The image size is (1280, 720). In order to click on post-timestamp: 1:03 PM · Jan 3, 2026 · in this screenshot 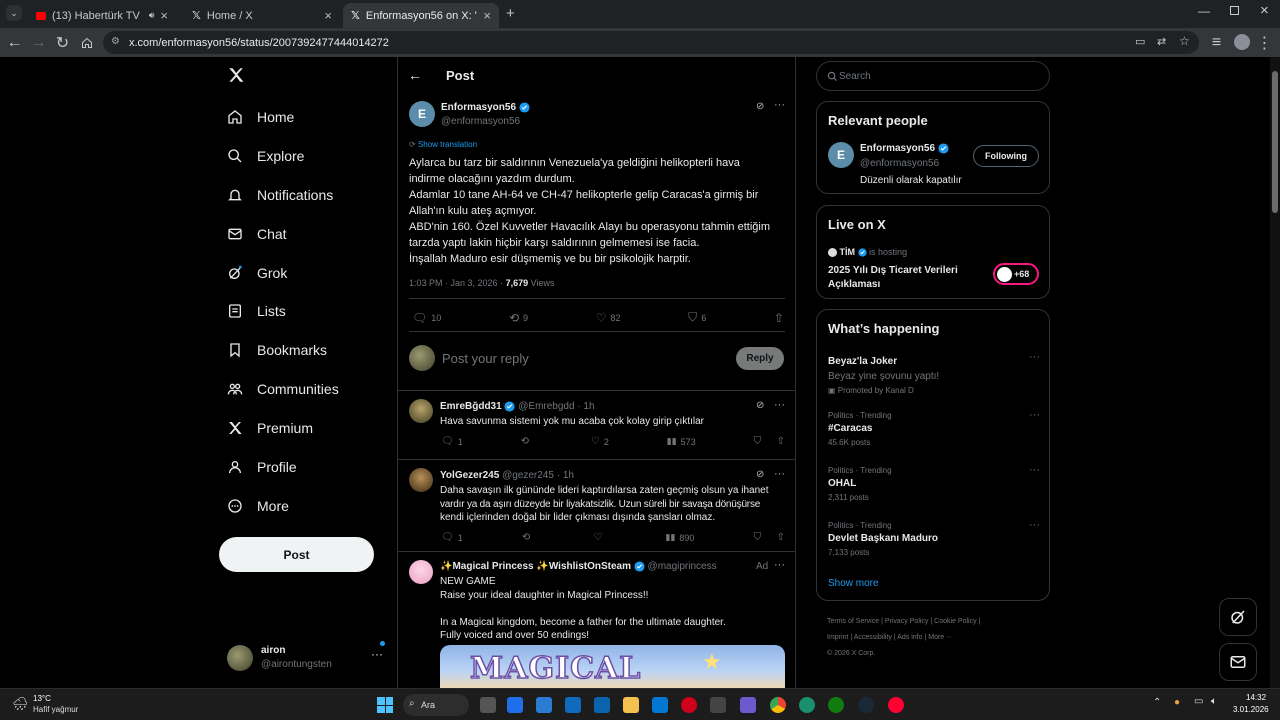, I will do `click(457, 283)`.